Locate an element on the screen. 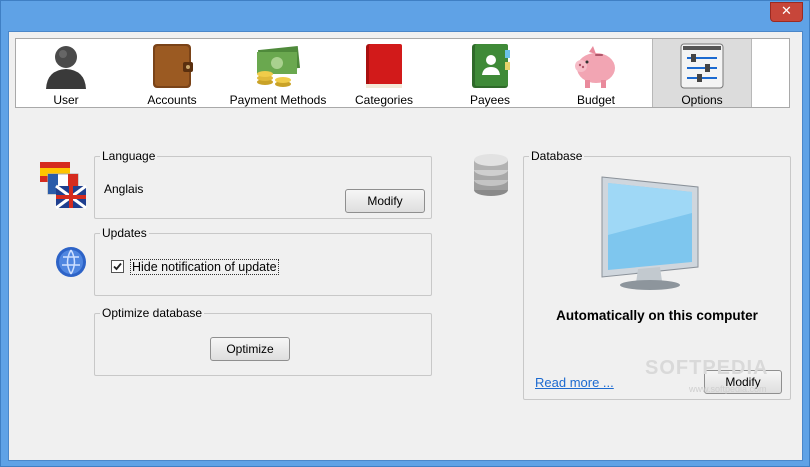 This screenshot has width=810, height=467. optimize-database-group: Optimize database Optimize is located at coordinates (263, 341).